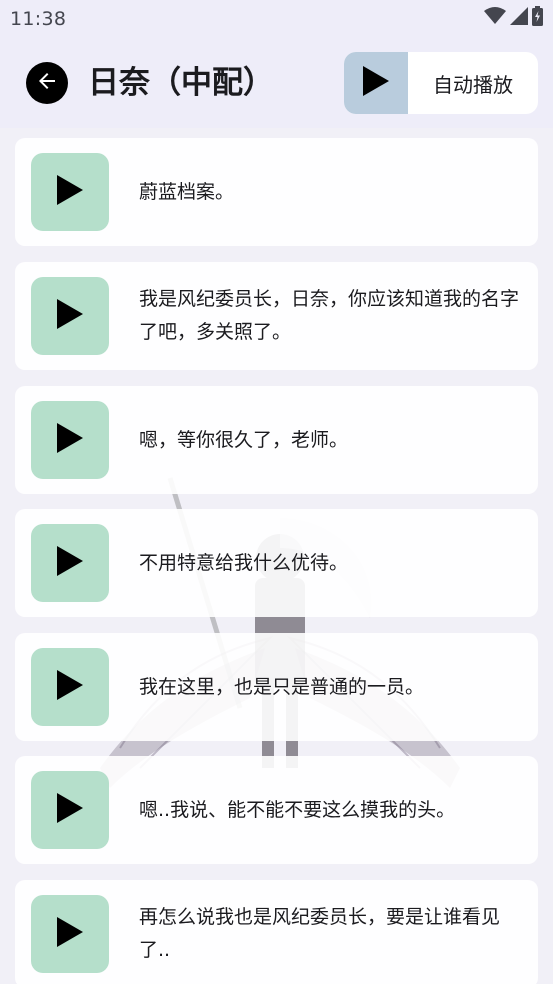 The height and width of the screenshot is (984, 553). I want to click on voice-line-card: 不用特意给我什么优待。, so click(276, 563).